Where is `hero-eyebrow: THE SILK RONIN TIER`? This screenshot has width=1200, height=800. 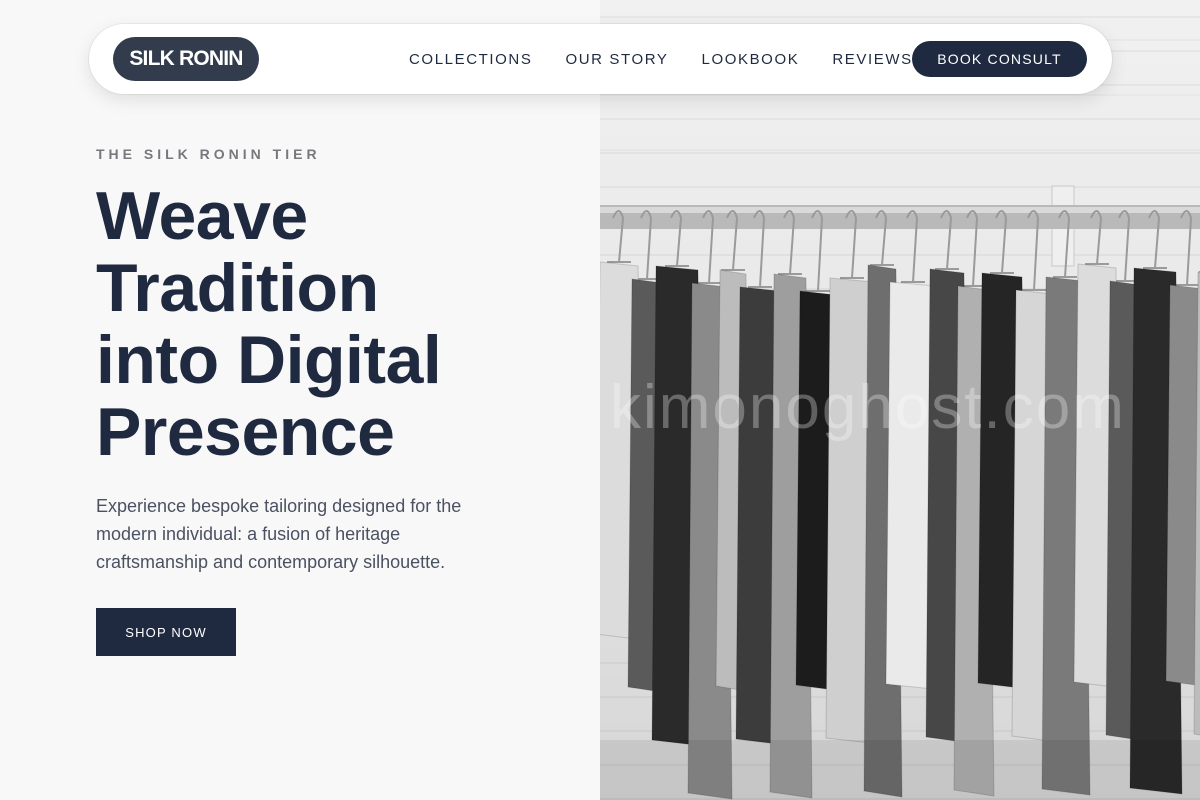 hero-eyebrow: THE SILK RONIN TIER is located at coordinates (208, 154).